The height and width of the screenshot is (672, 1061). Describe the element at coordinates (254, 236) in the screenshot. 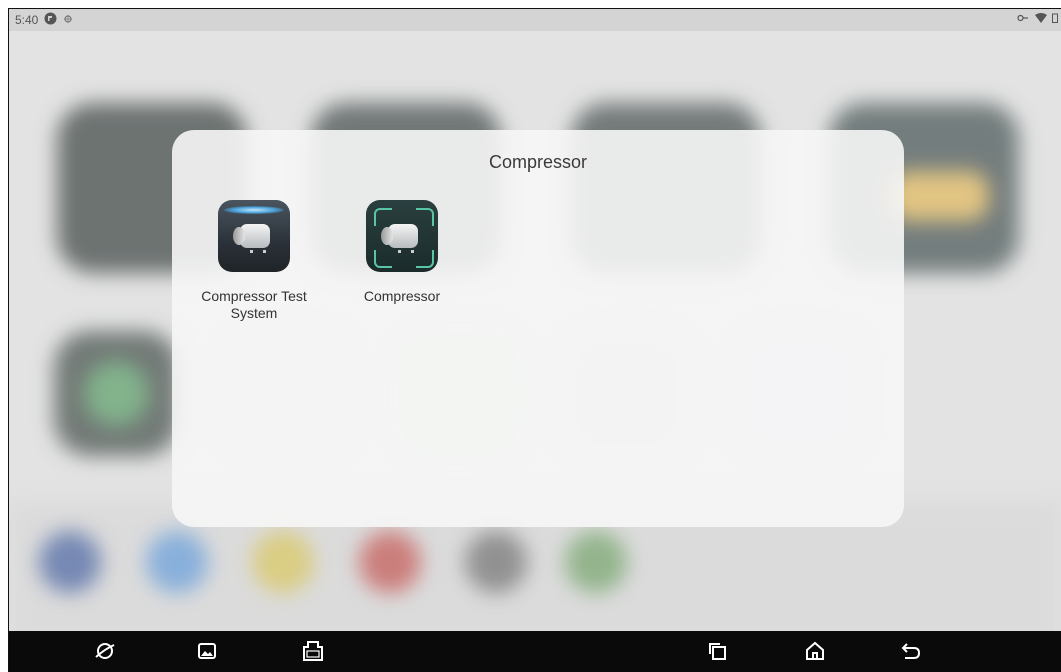

I see `compressor-test-system-icon` at that location.